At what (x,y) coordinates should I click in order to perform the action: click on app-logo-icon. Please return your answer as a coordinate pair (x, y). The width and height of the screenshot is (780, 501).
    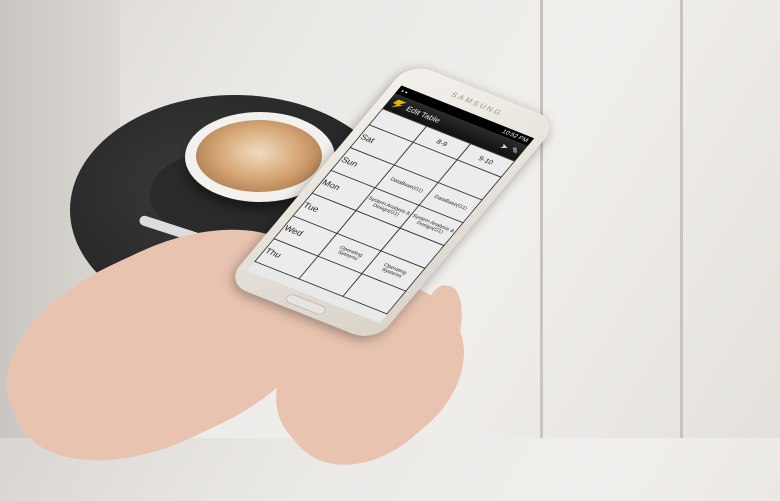
    Looking at the image, I should click on (398, 104).